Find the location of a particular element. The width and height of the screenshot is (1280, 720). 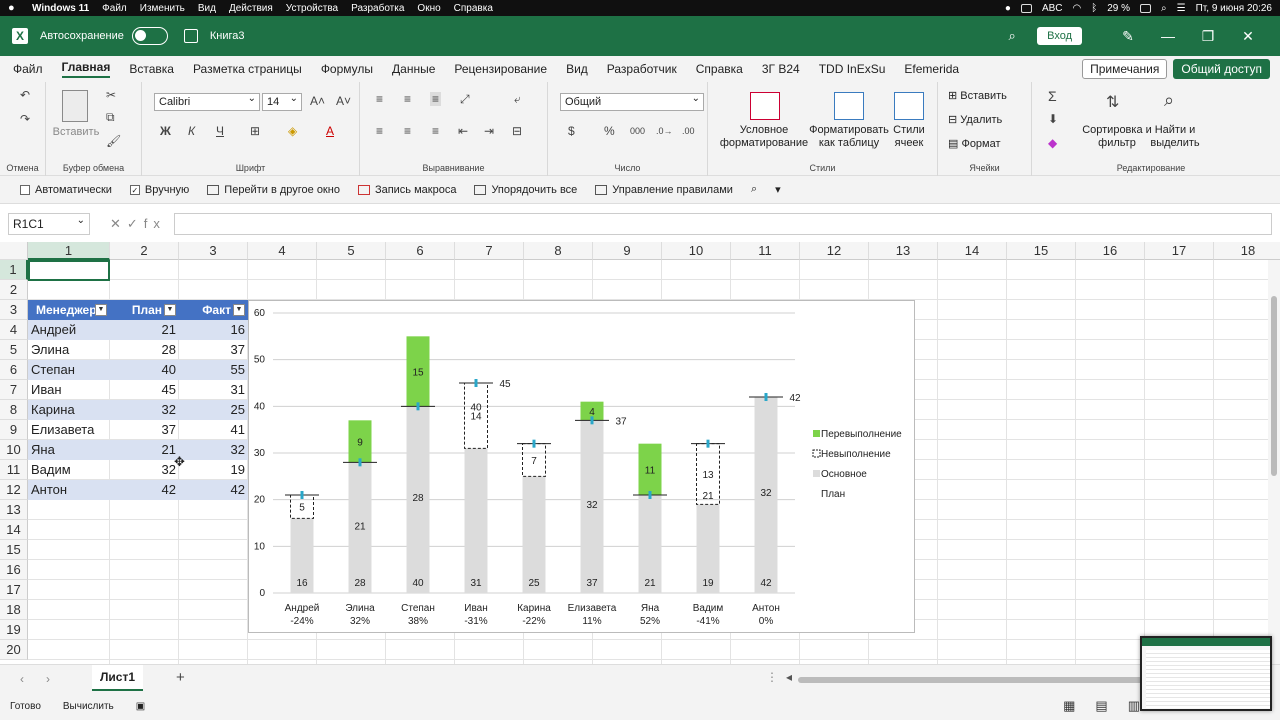

share-button: Общий доступ is located at coordinates (1221, 69).